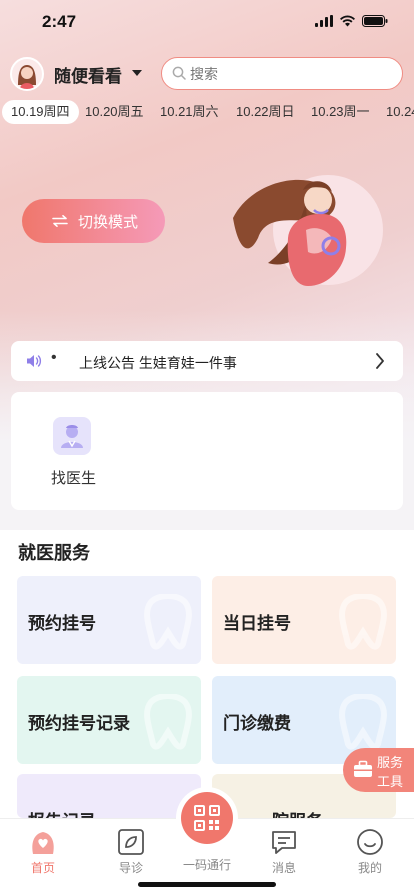  Describe the element at coordinates (340, 112) in the screenshot. I see `date-tab: 10.23周一` at that location.